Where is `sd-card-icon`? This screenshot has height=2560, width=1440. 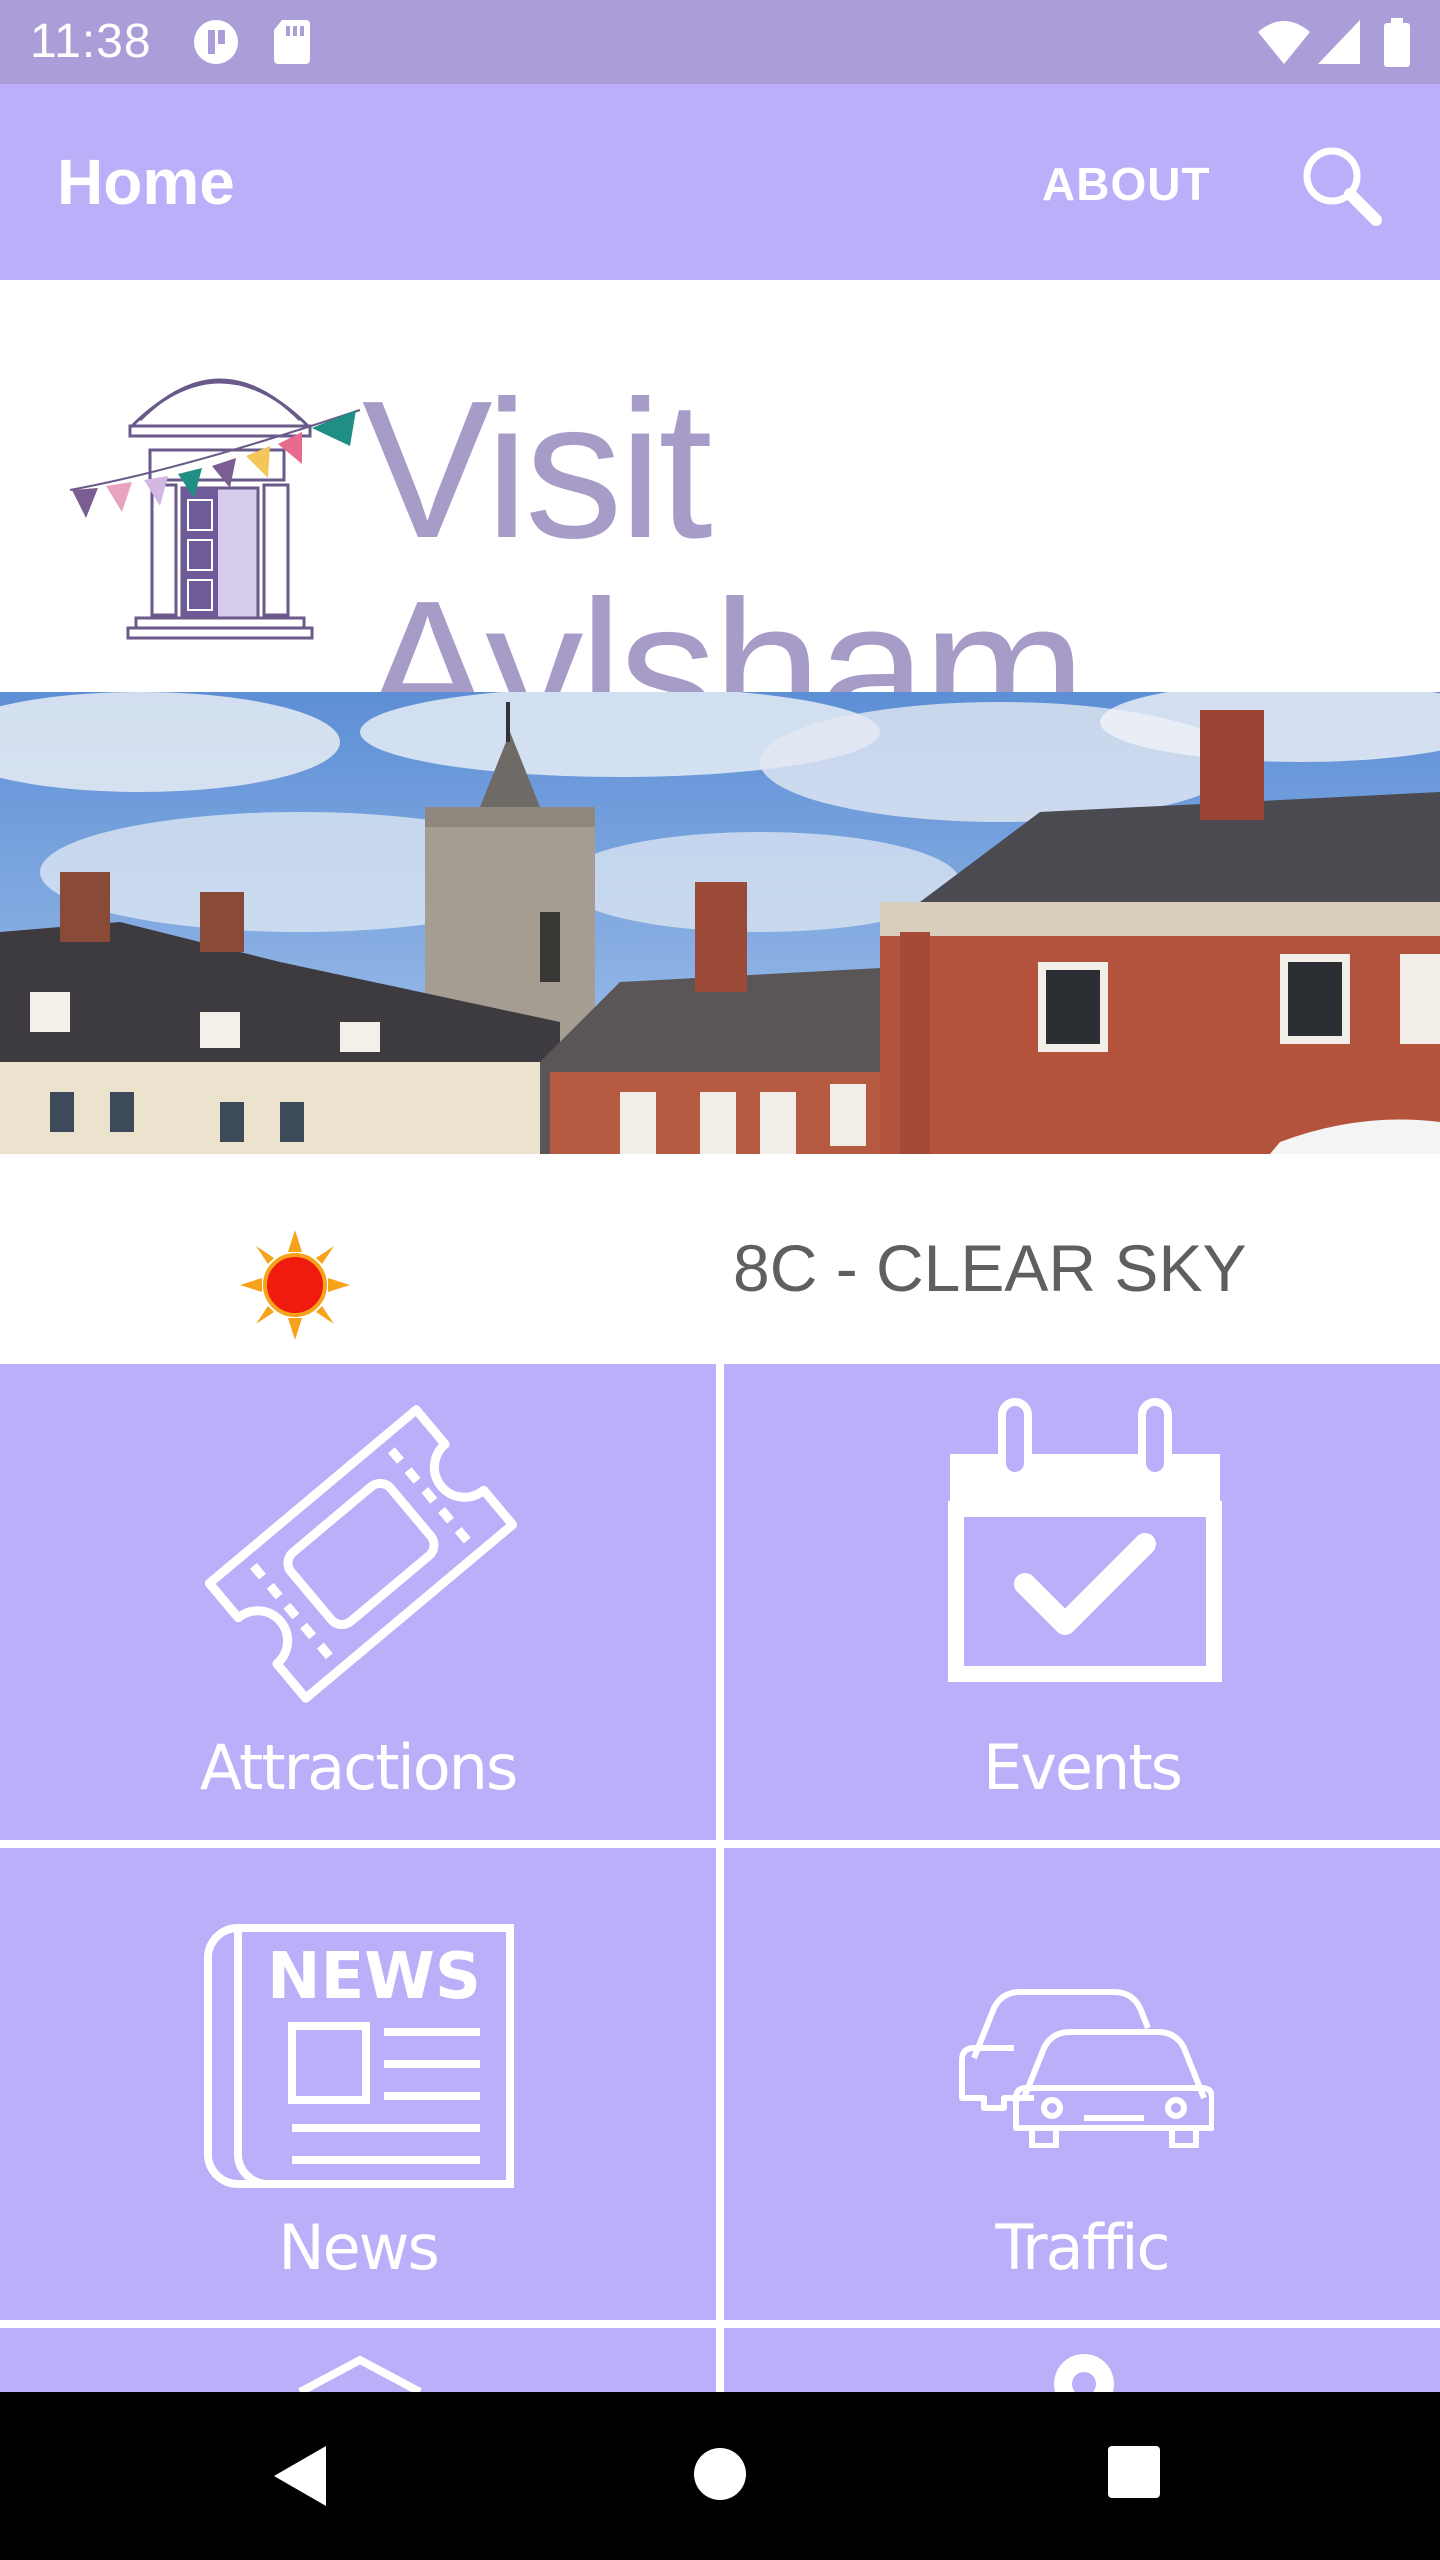
sd-card-icon is located at coordinates (292, 42).